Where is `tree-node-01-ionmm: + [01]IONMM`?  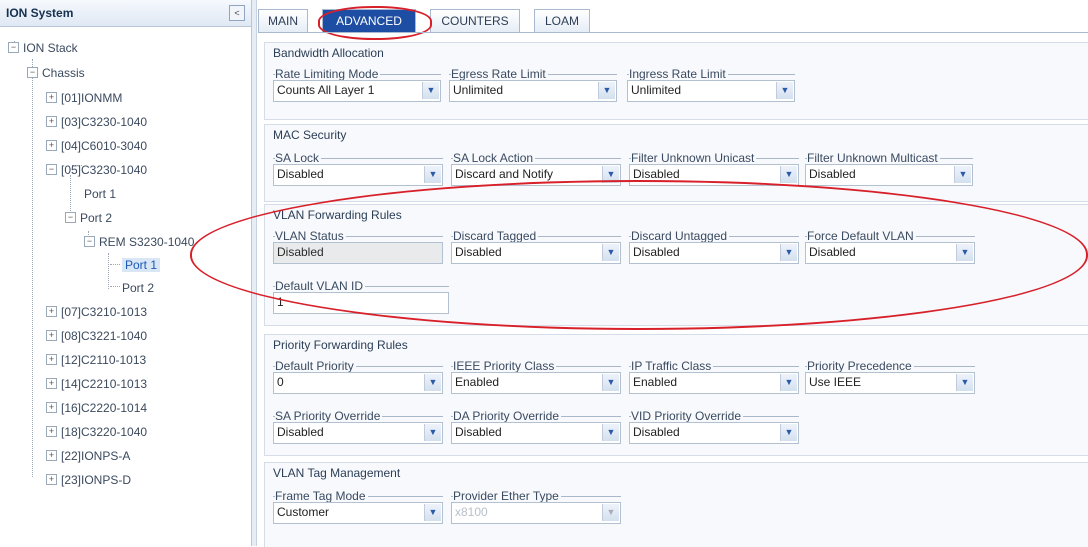
tree-node-01-ionmm: + [01]IONMM is located at coordinates (84, 98).